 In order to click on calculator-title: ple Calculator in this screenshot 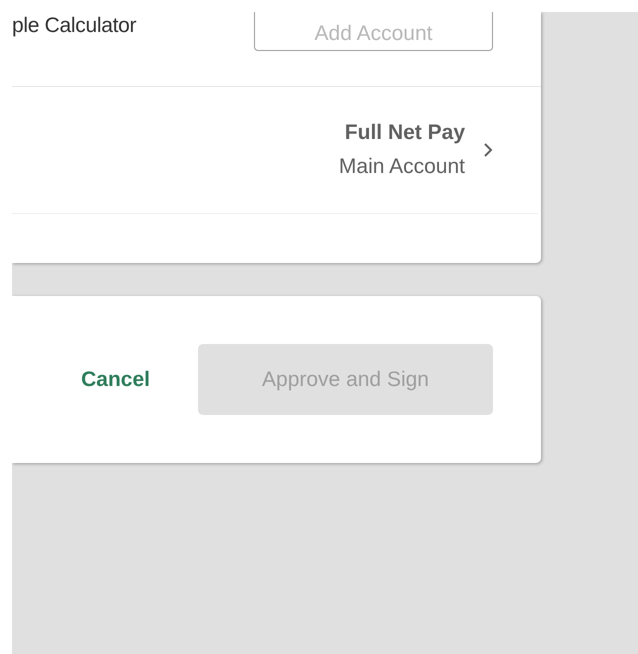, I will do `click(74, 26)`.